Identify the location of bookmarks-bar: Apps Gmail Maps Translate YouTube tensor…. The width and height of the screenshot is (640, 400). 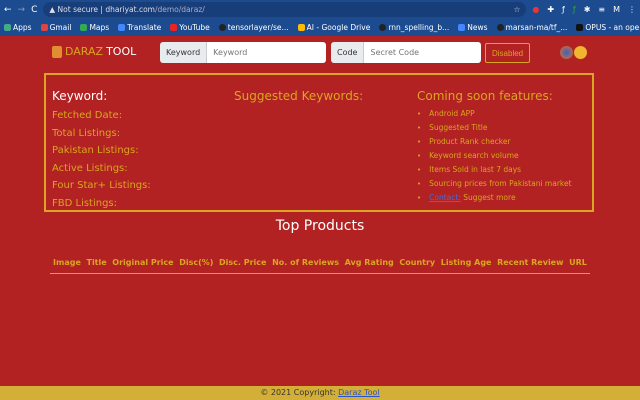
(320, 27).